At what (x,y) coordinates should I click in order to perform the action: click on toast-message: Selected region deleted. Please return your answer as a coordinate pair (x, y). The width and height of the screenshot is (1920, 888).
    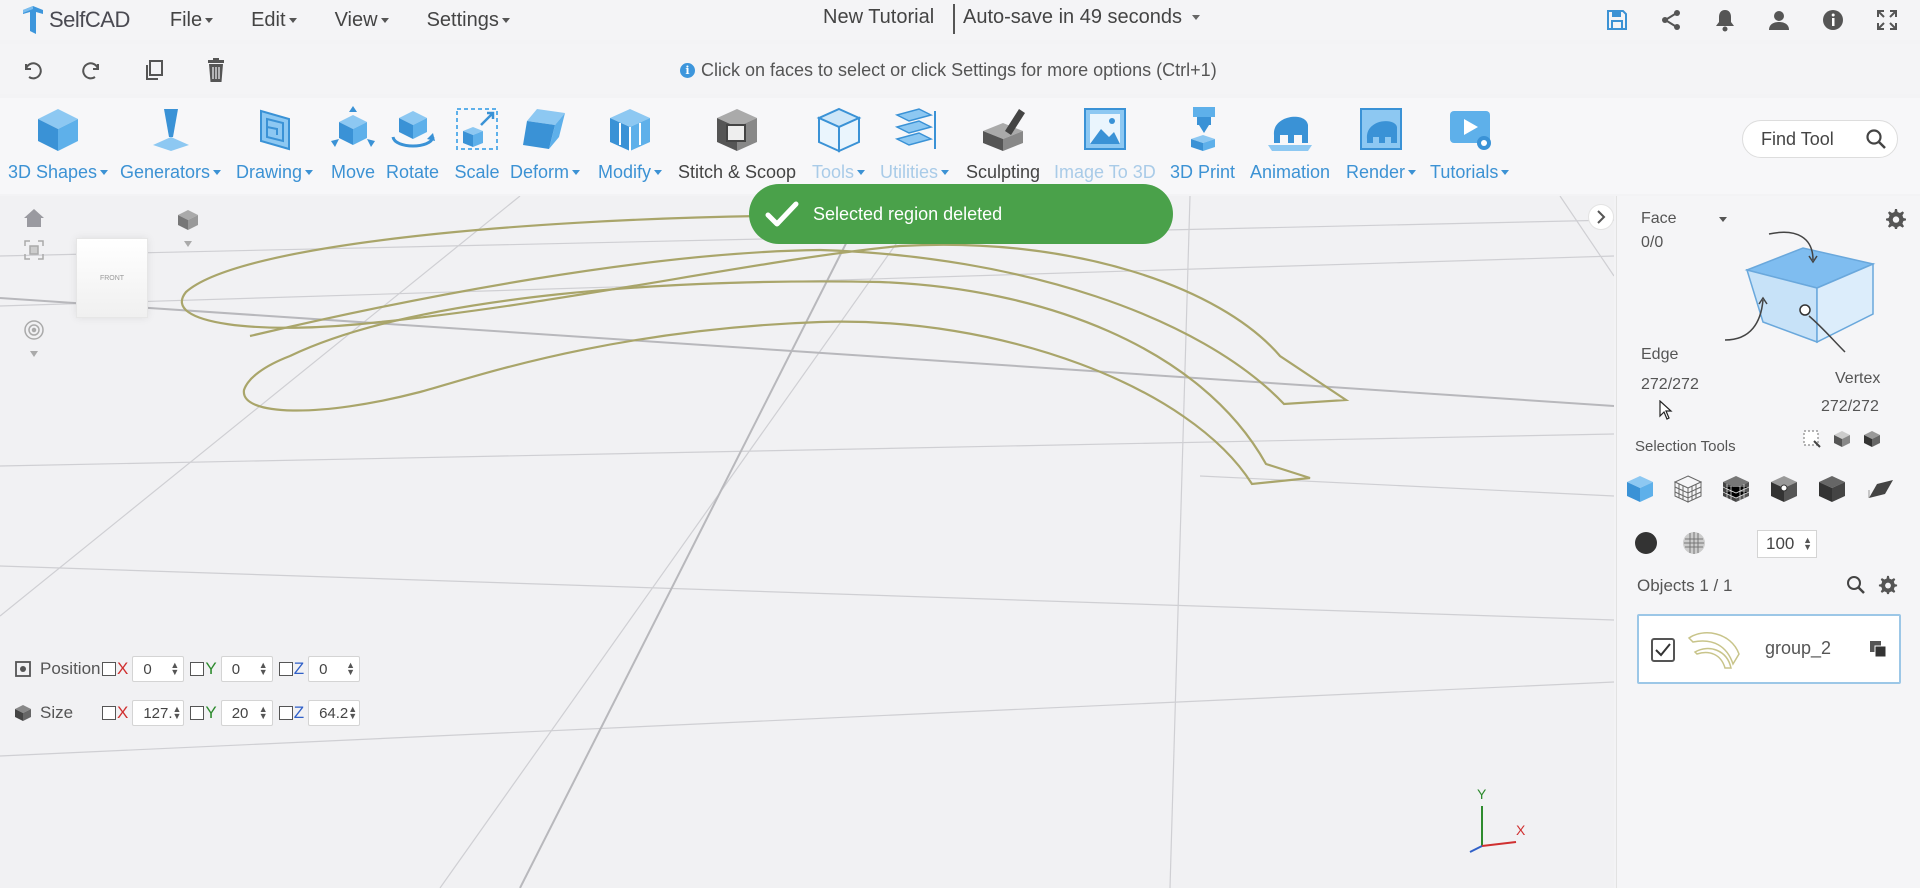
    Looking at the image, I should click on (908, 213).